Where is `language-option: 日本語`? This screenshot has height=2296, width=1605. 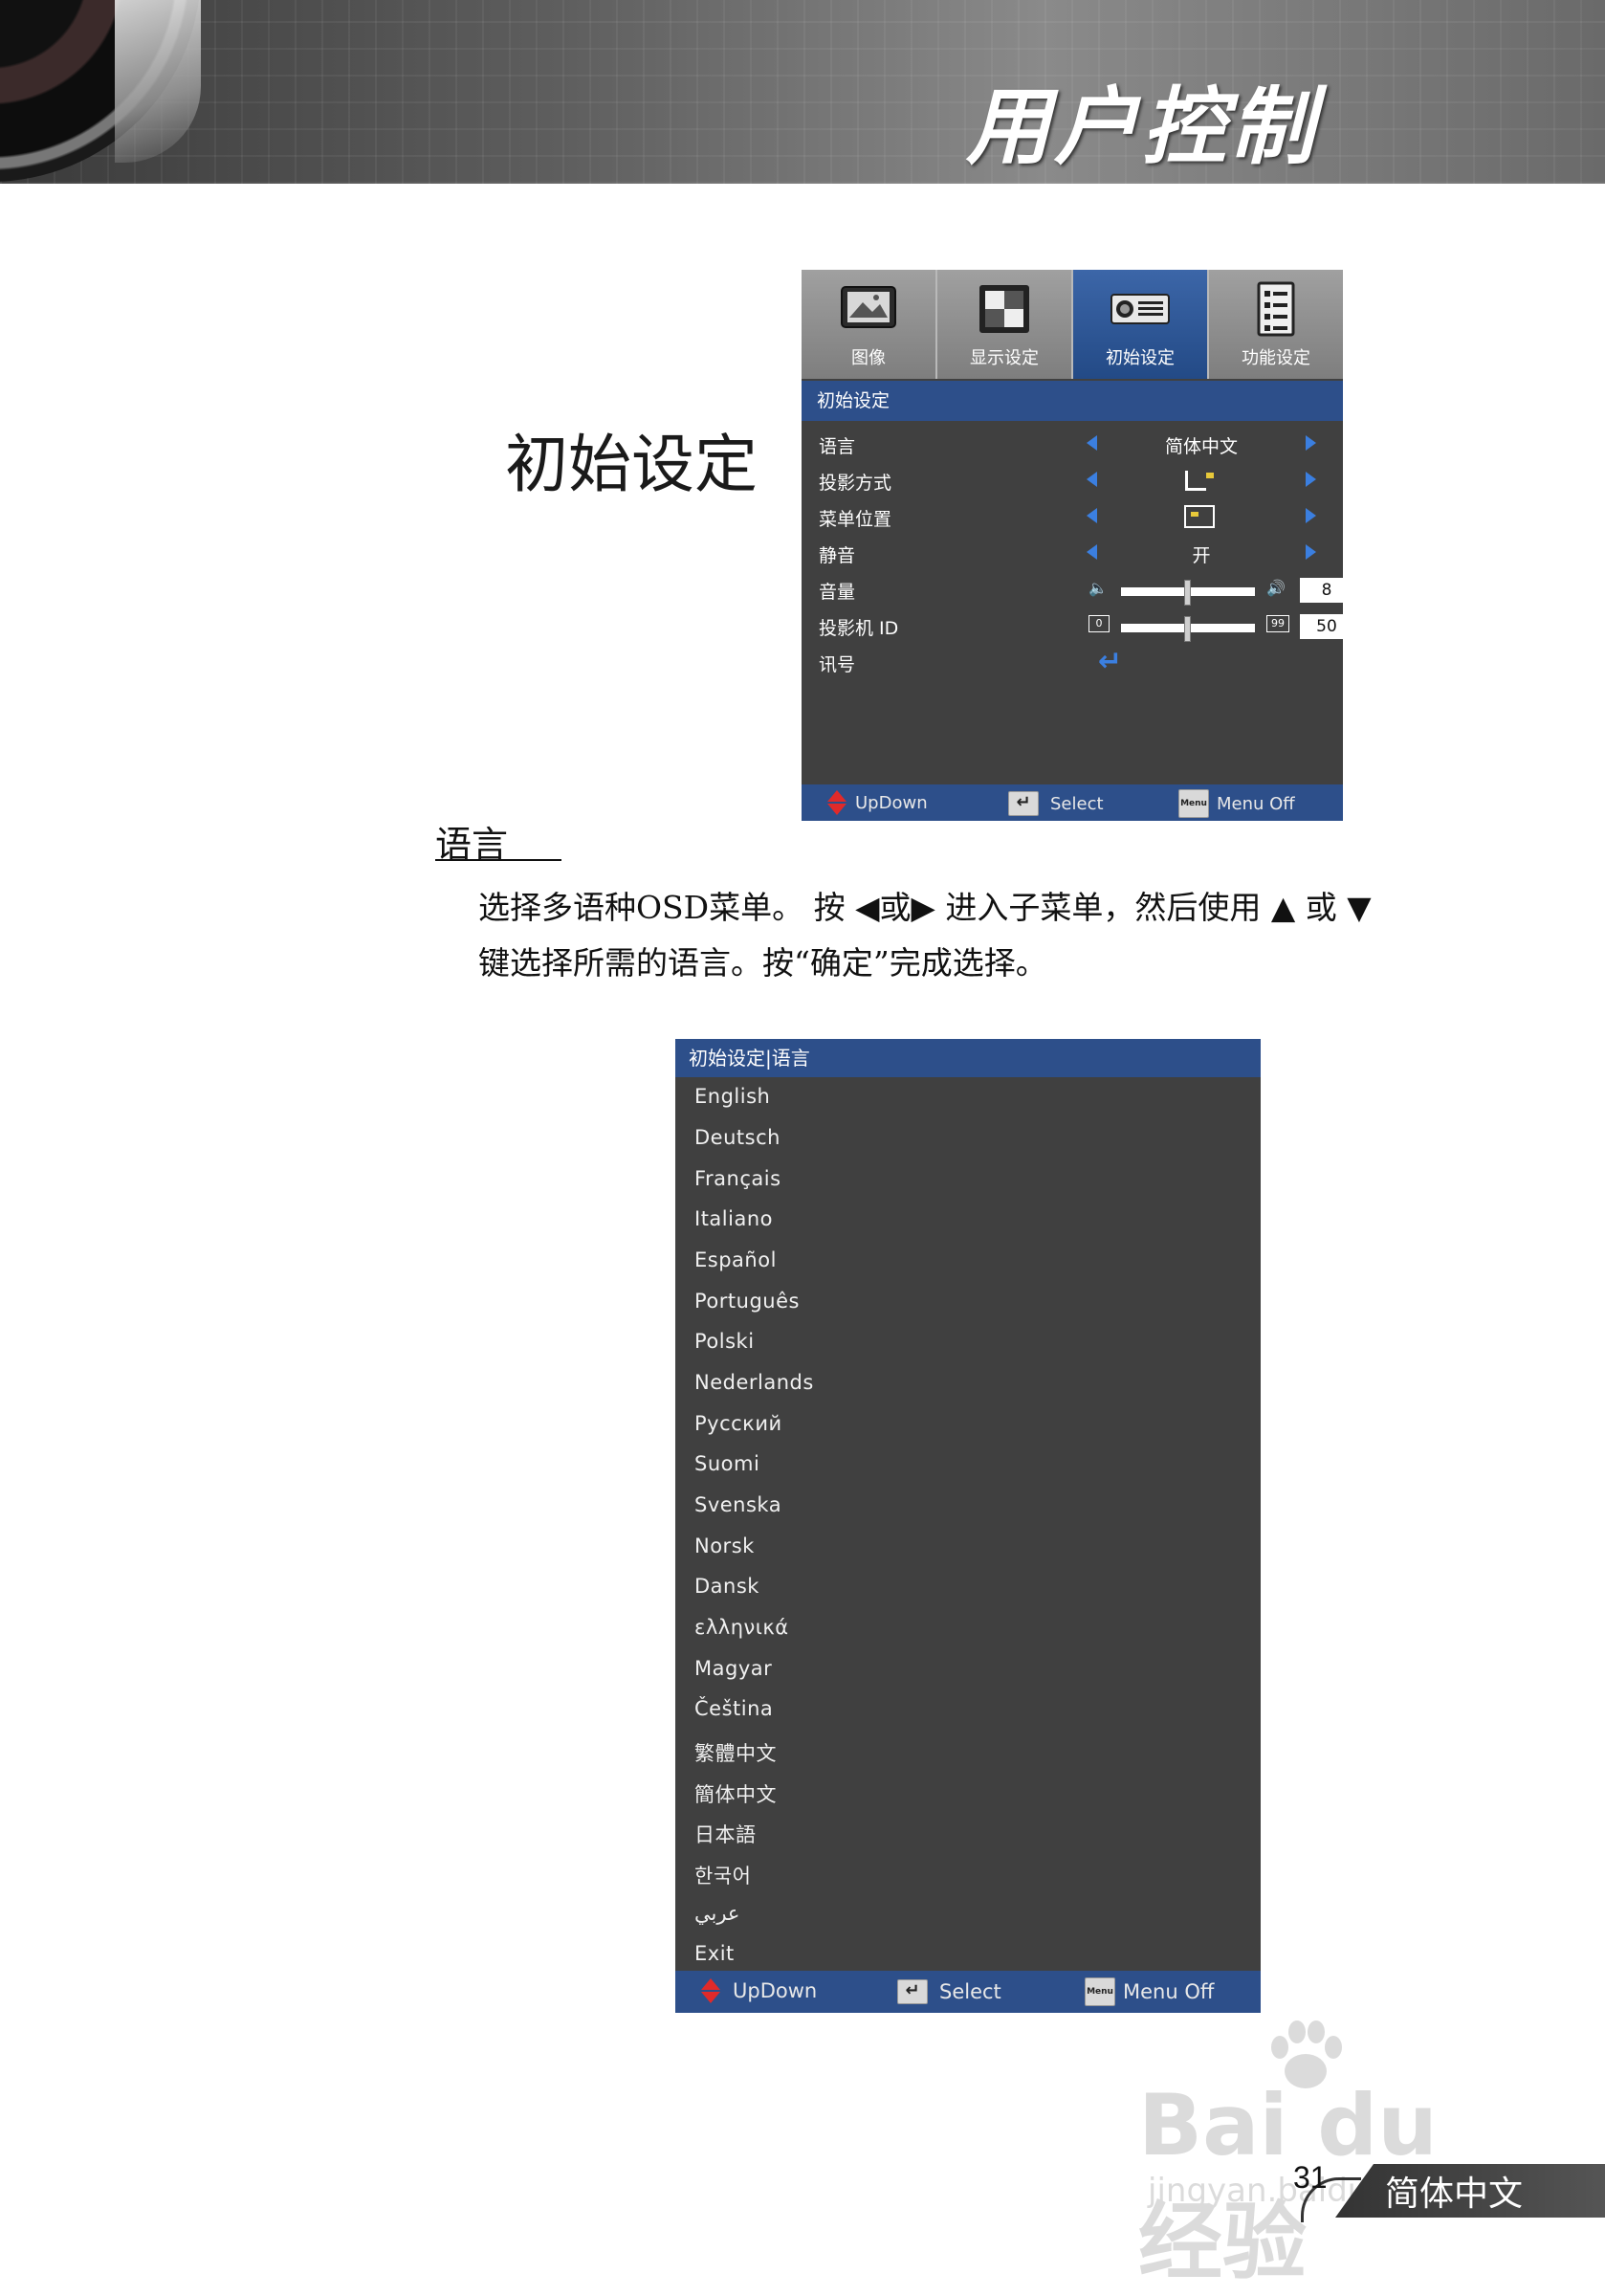 language-option: 日本語 is located at coordinates (725, 1834).